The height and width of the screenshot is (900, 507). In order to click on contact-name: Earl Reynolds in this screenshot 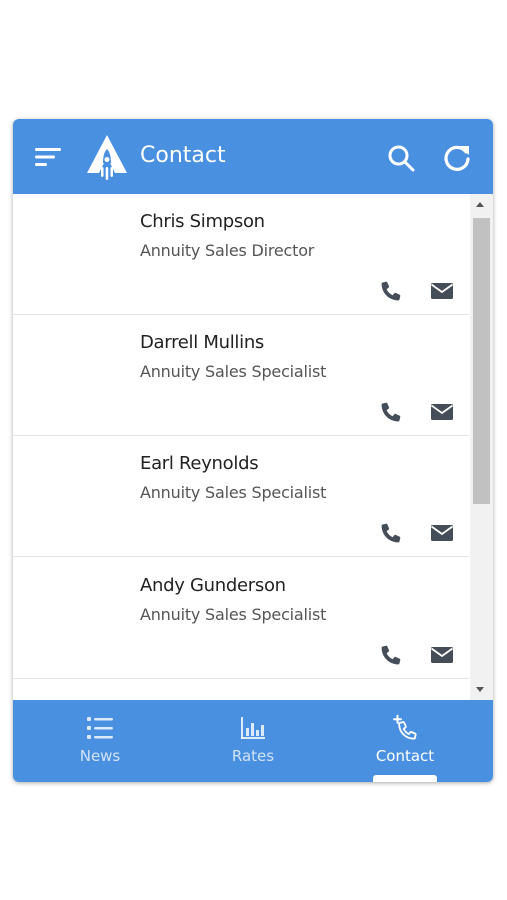, I will do `click(199, 463)`.